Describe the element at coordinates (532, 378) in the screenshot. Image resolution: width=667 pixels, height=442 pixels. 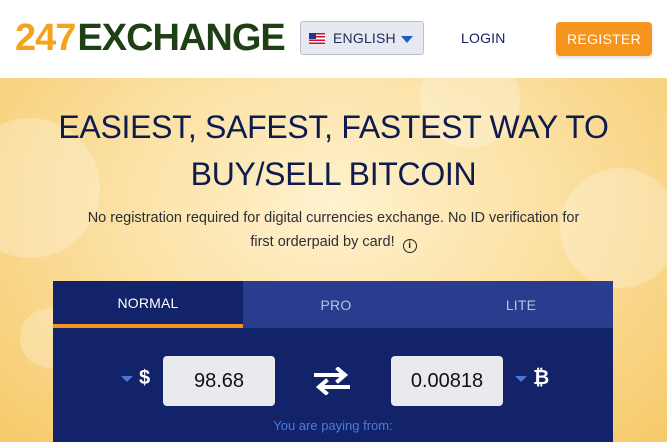
I see `to-currency-selector: ₿` at that location.